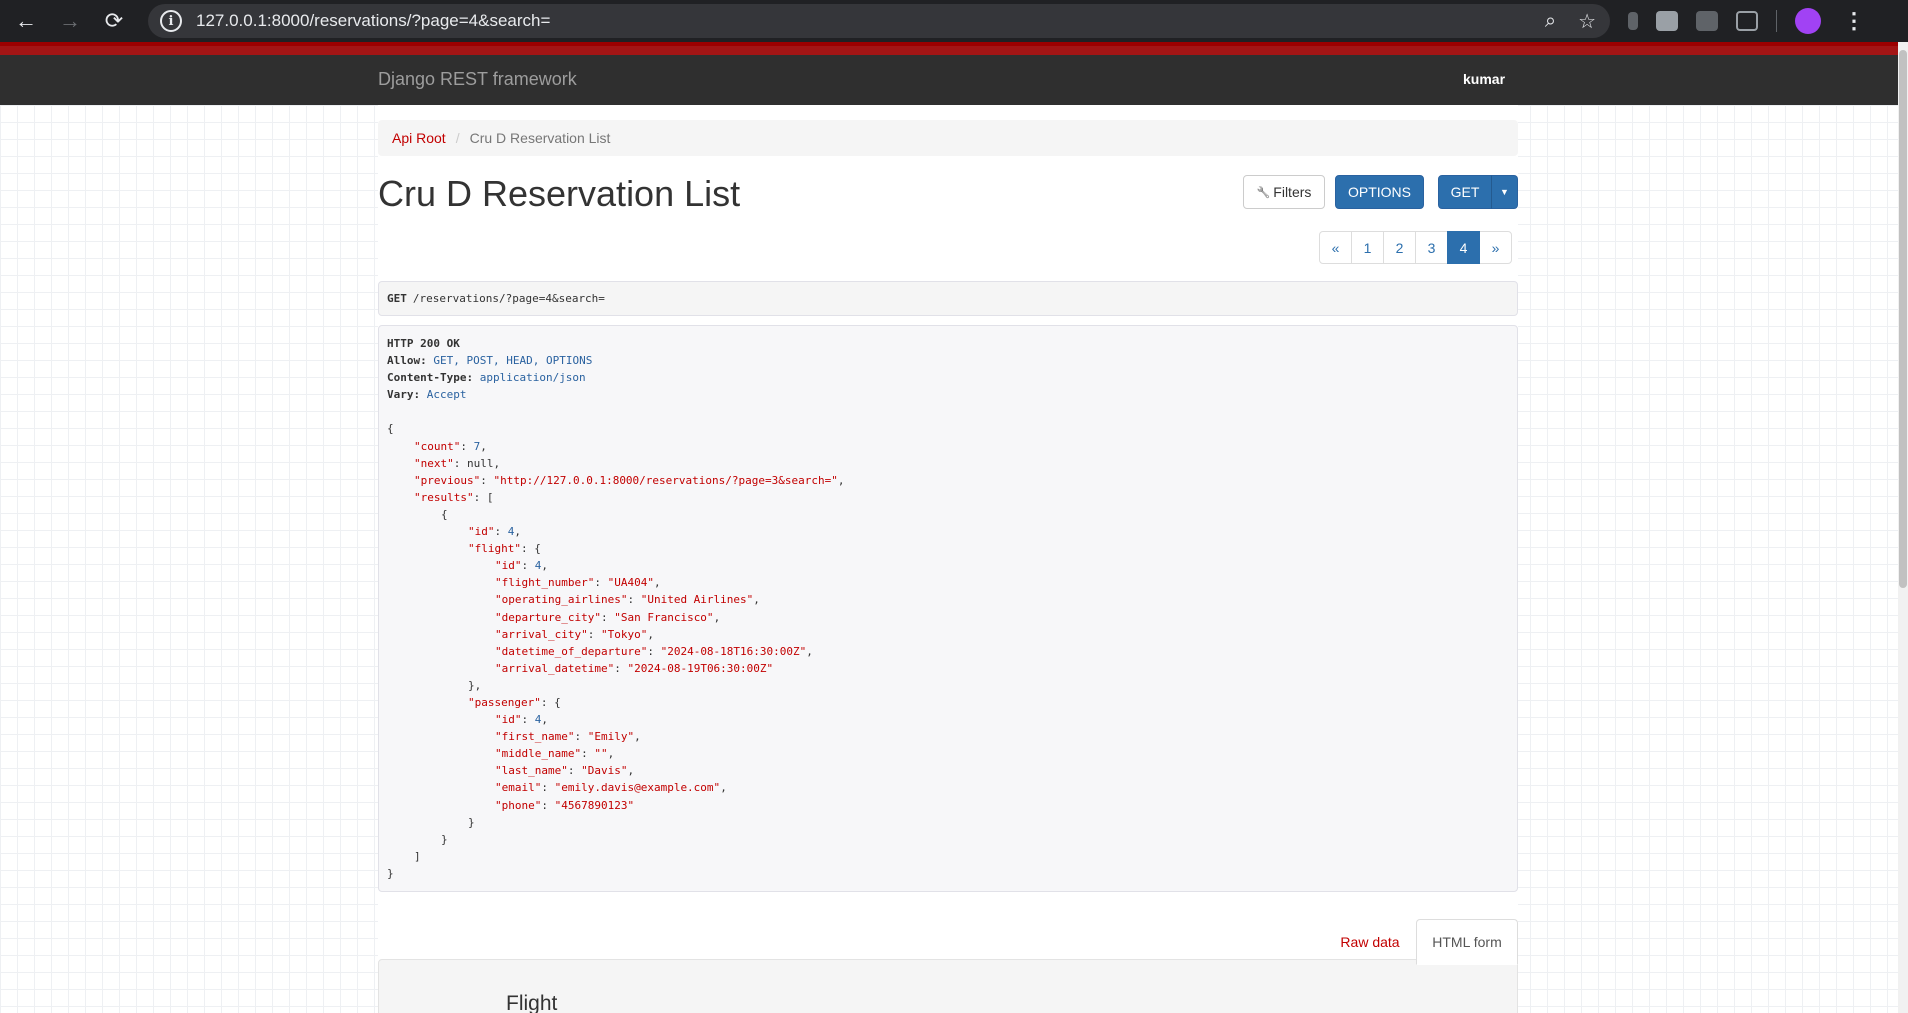 The image size is (1908, 1013). What do you see at coordinates (454, 497) in the screenshot?
I see `json-line: "results": [` at bounding box center [454, 497].